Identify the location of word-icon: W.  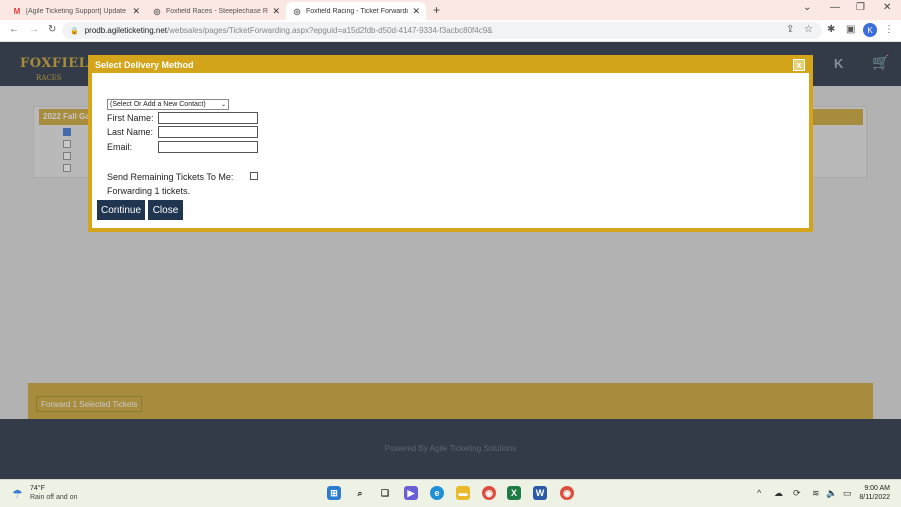
(540, 493).